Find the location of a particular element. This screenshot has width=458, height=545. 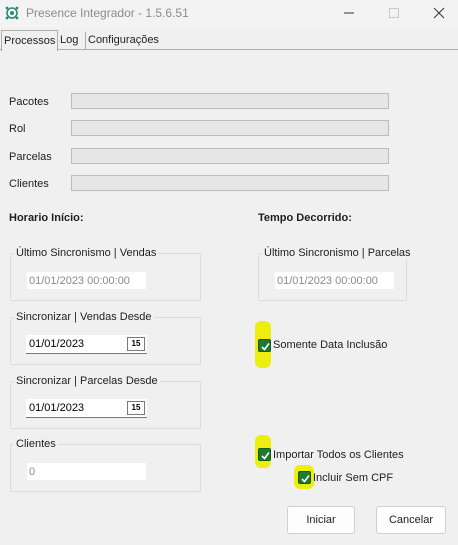

sinc-vendas-date-value: 01/01/2023 is located at coordinates (57, 344).